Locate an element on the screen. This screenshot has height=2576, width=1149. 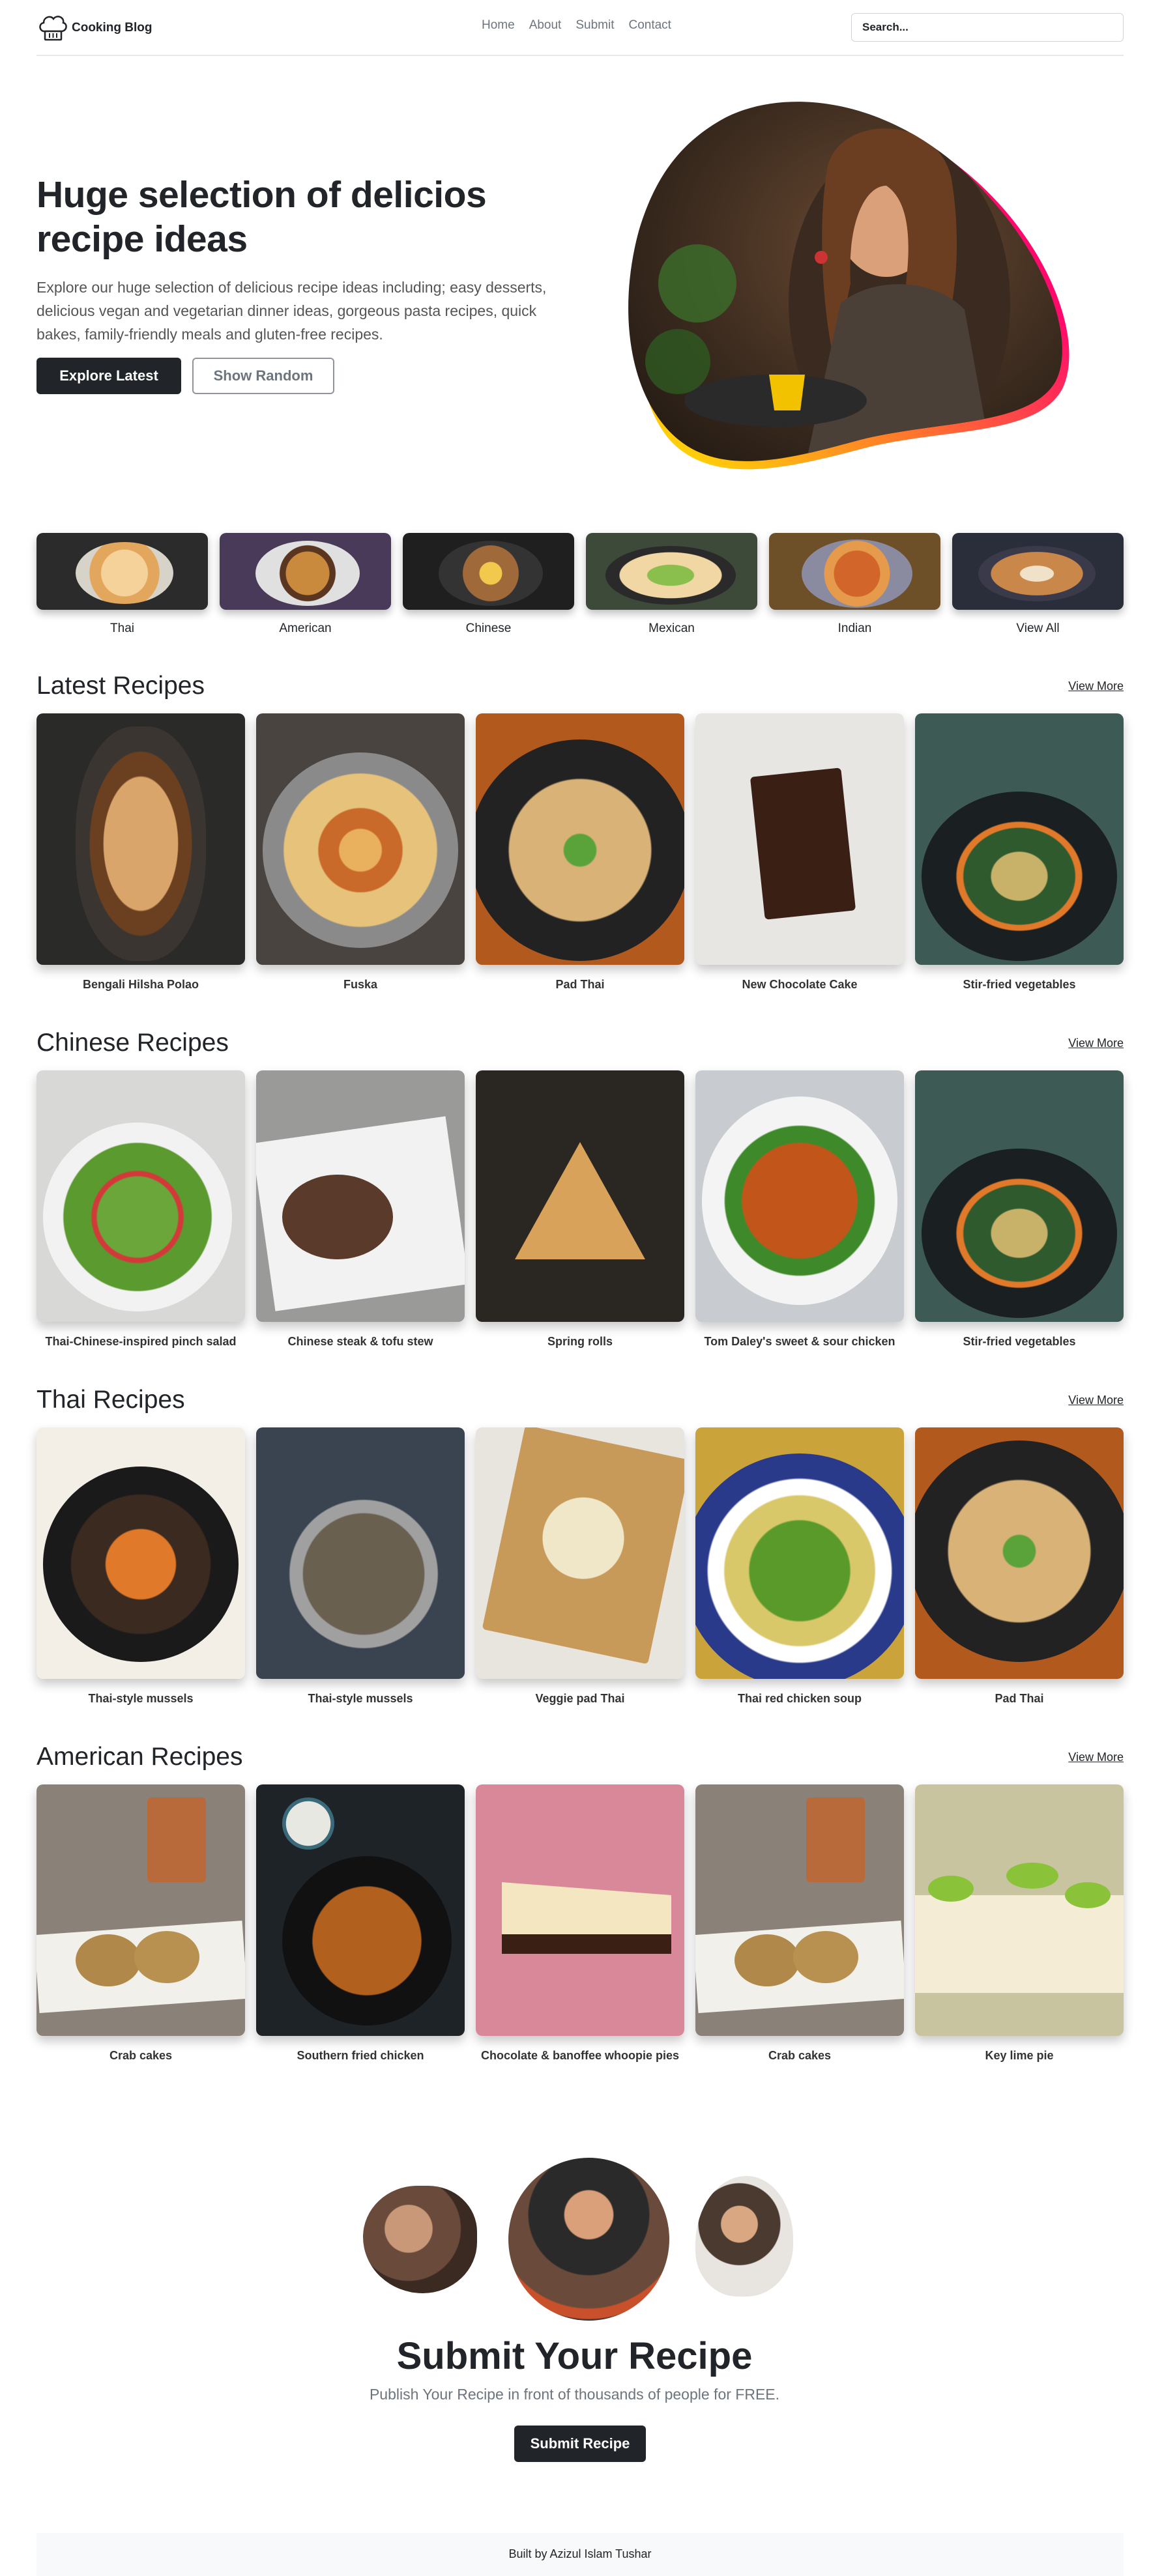
submit-title: Submit Your Recipe is located at coordinates (574, 2356).